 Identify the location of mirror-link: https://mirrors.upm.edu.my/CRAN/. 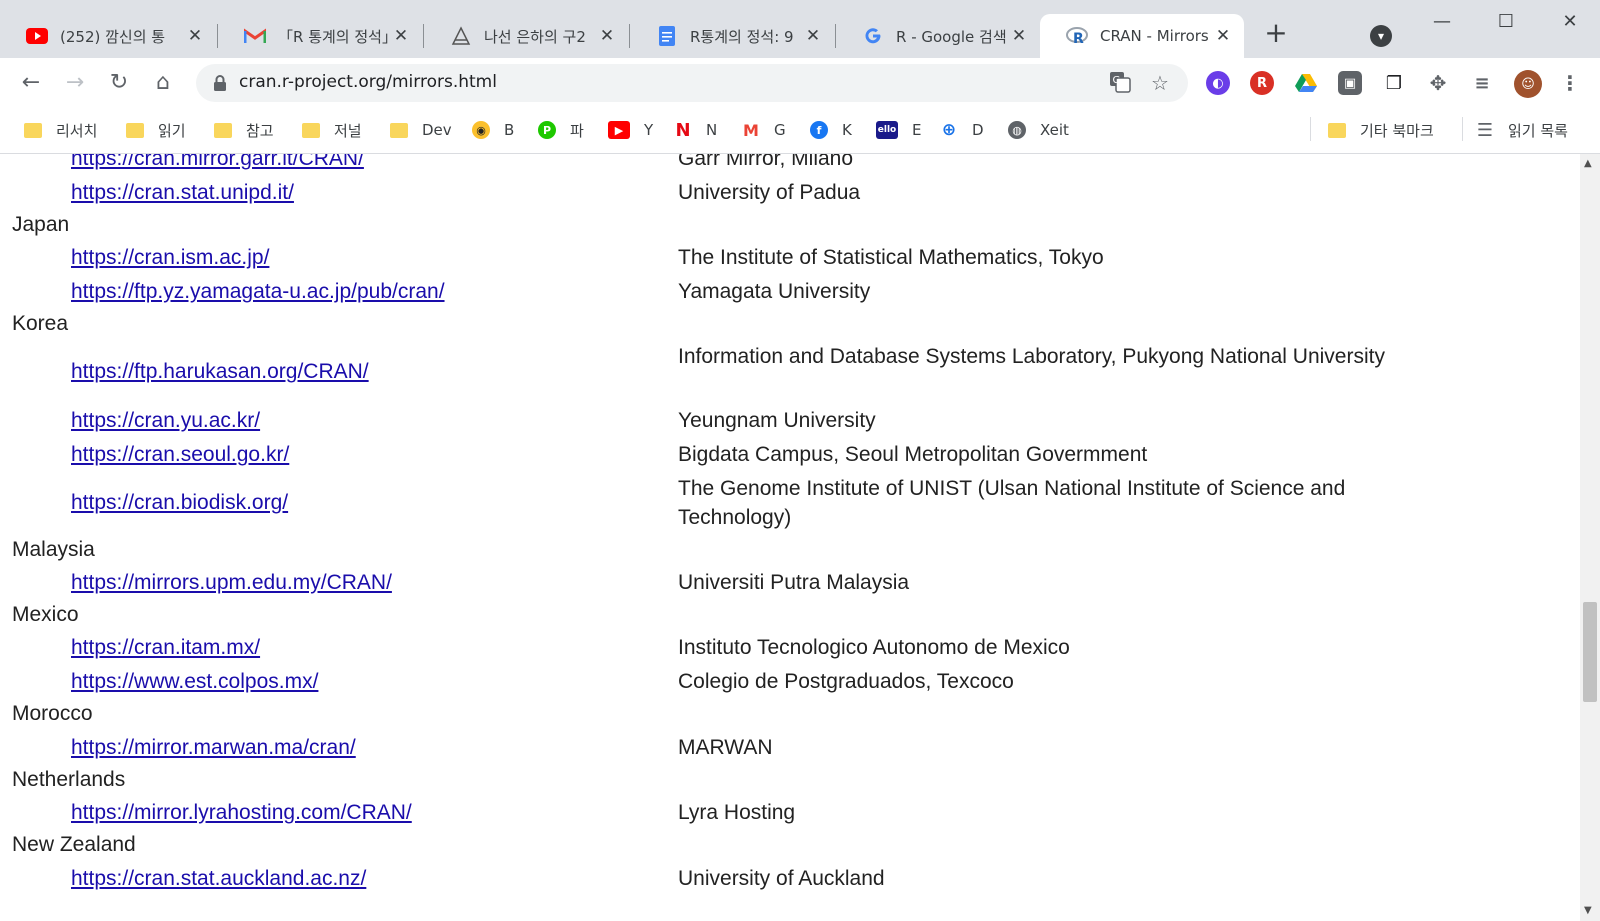
(231, 583).